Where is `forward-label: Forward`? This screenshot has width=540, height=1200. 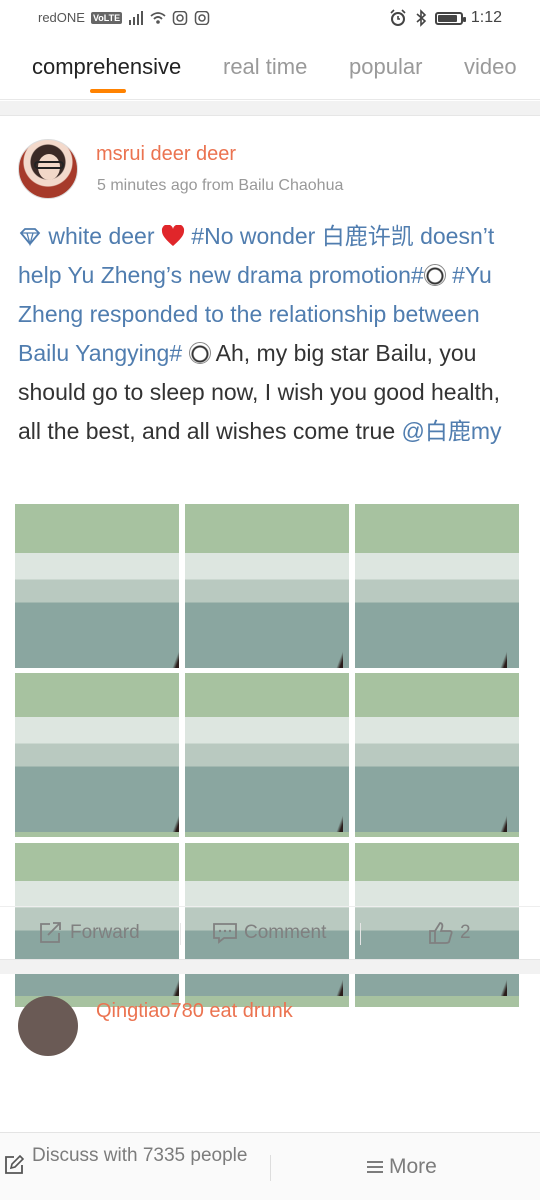 forward-label: Forward is located at coordinates (105, 932).